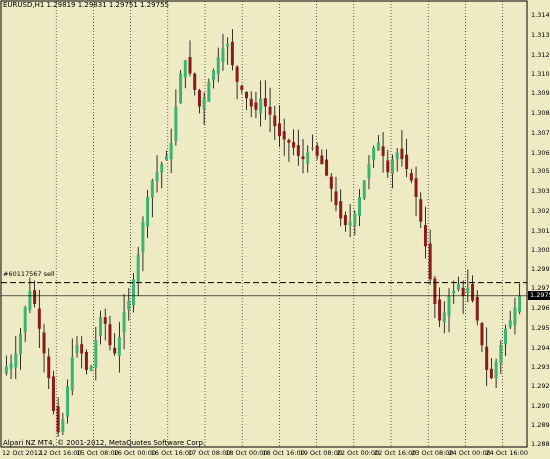 This screenshot has width=550, height=459. What do you see at coordinates (540, 347) in the screenshot?
I see `price-tick-label: 1.29435` at bounding box center [540, 347].